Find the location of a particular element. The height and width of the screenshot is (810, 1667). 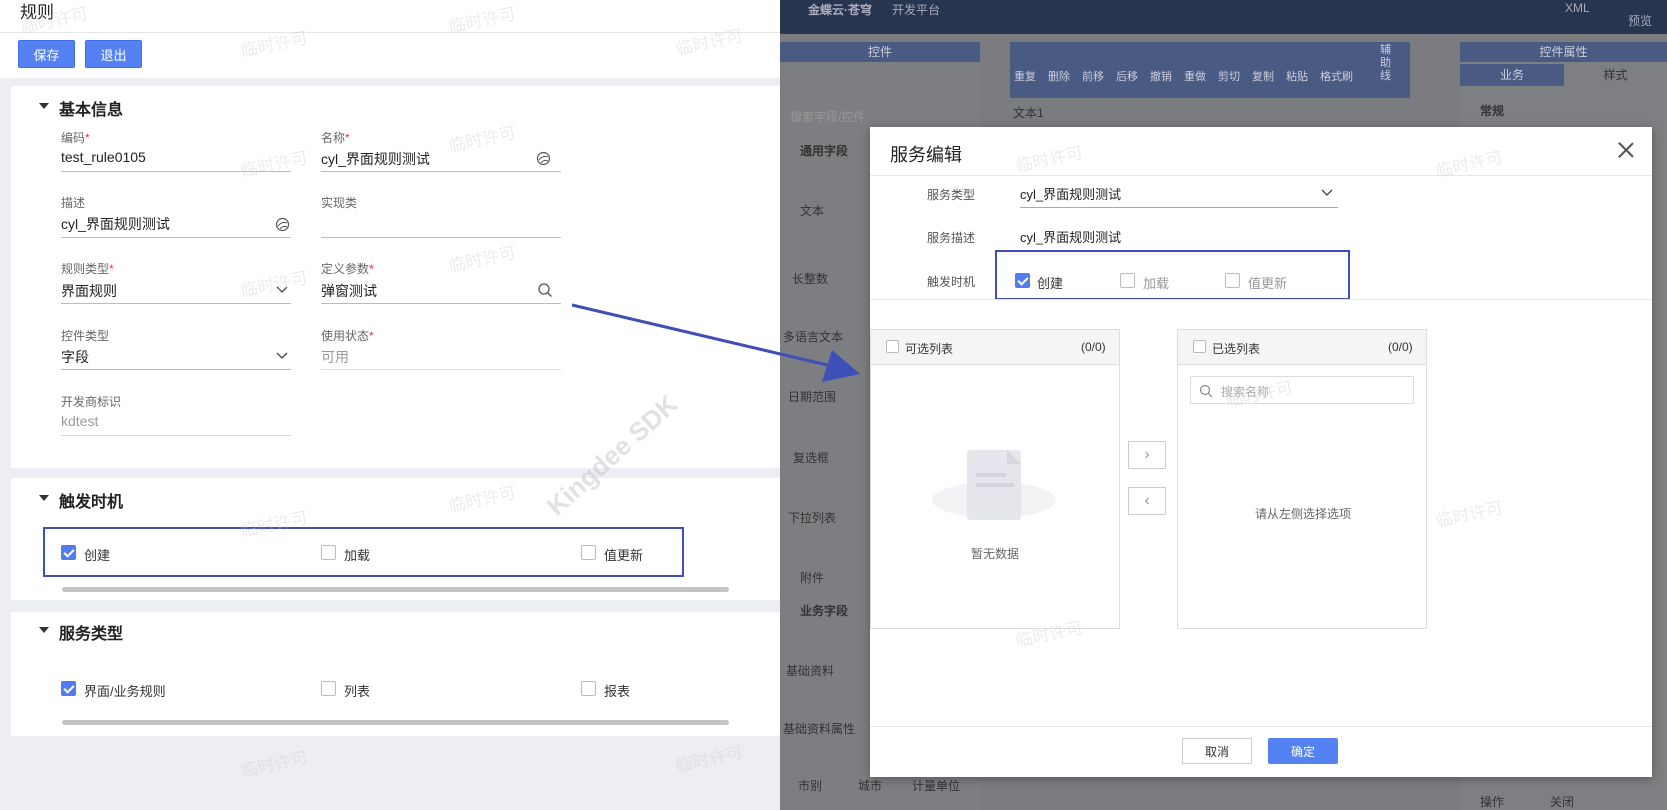

tb-delete: 删除 is located at coordinates (1059, 76).